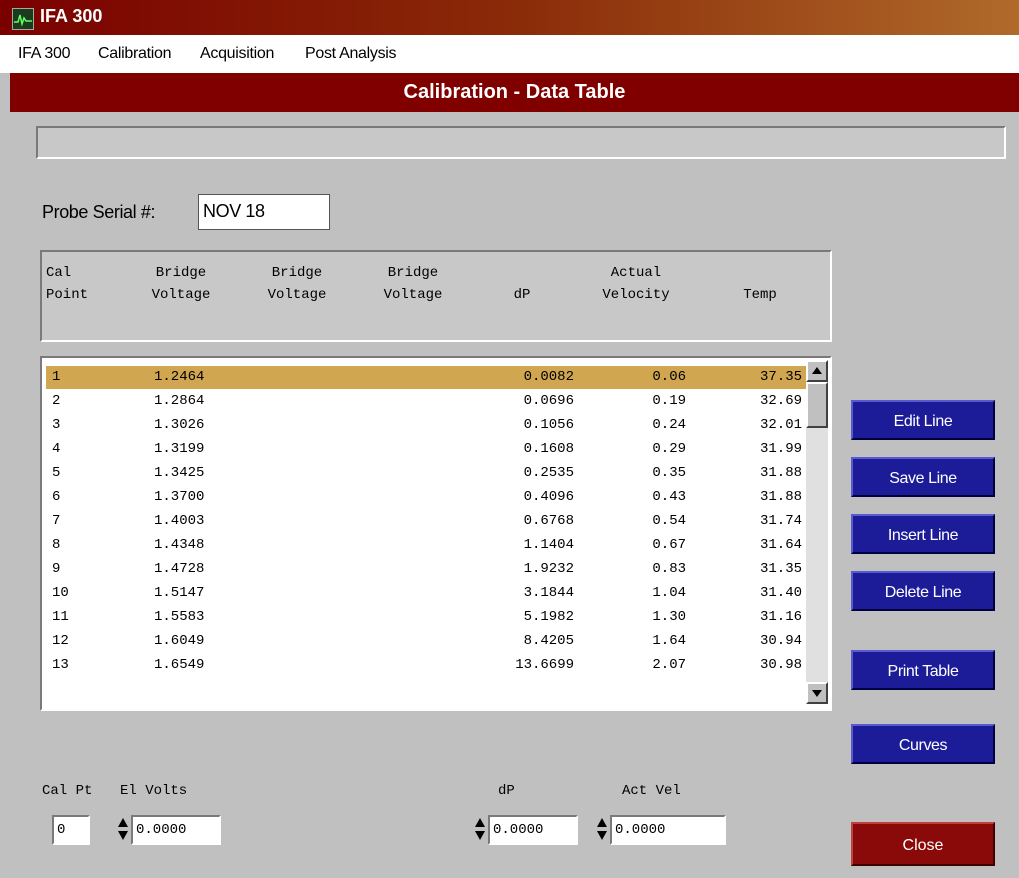 The width and height of the screenshot is (1019, 878). I want to click on table-cell-dp: 1.9232, so click(548, 569).